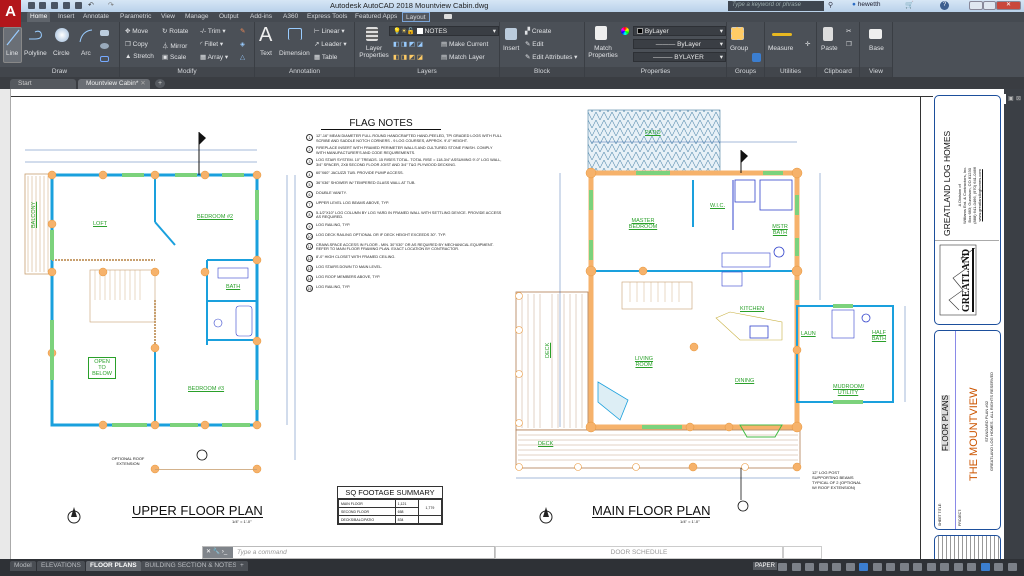  I want to click on jacuzzi-tub, so click(776, 195).